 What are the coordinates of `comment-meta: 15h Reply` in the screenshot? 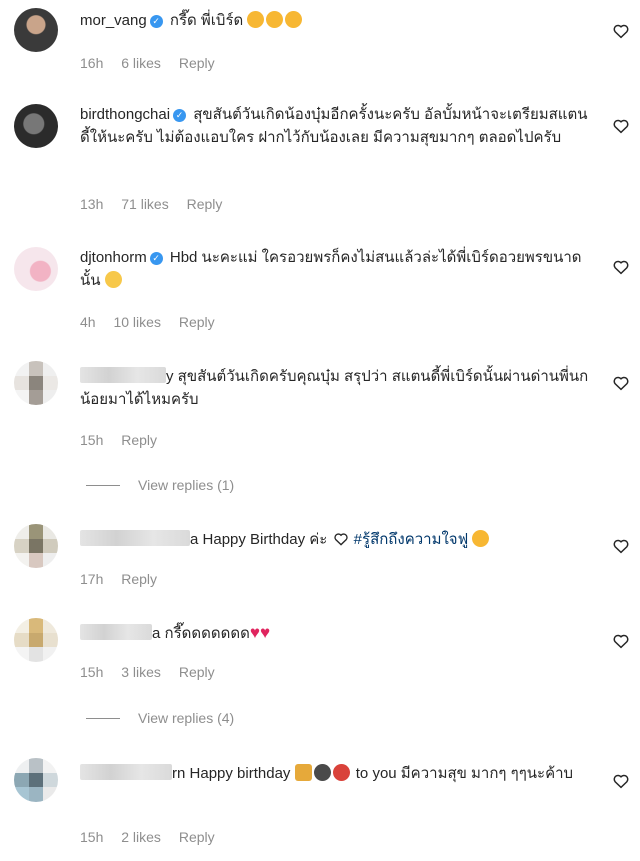 It's located at (125, 440).